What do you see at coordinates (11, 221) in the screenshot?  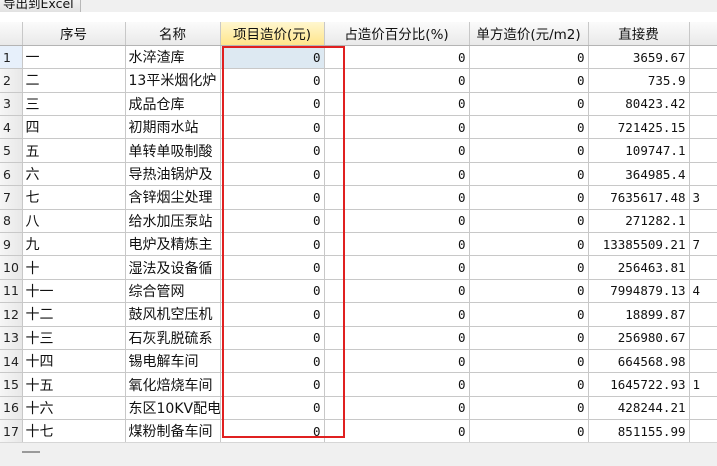 I see `row-number: 8` at bounding box center [11, 221].